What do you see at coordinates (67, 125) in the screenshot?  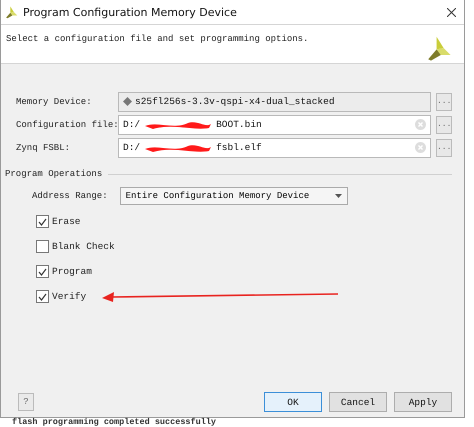 I see `field-label: Configuration file:` at bounding box center [67, 125].